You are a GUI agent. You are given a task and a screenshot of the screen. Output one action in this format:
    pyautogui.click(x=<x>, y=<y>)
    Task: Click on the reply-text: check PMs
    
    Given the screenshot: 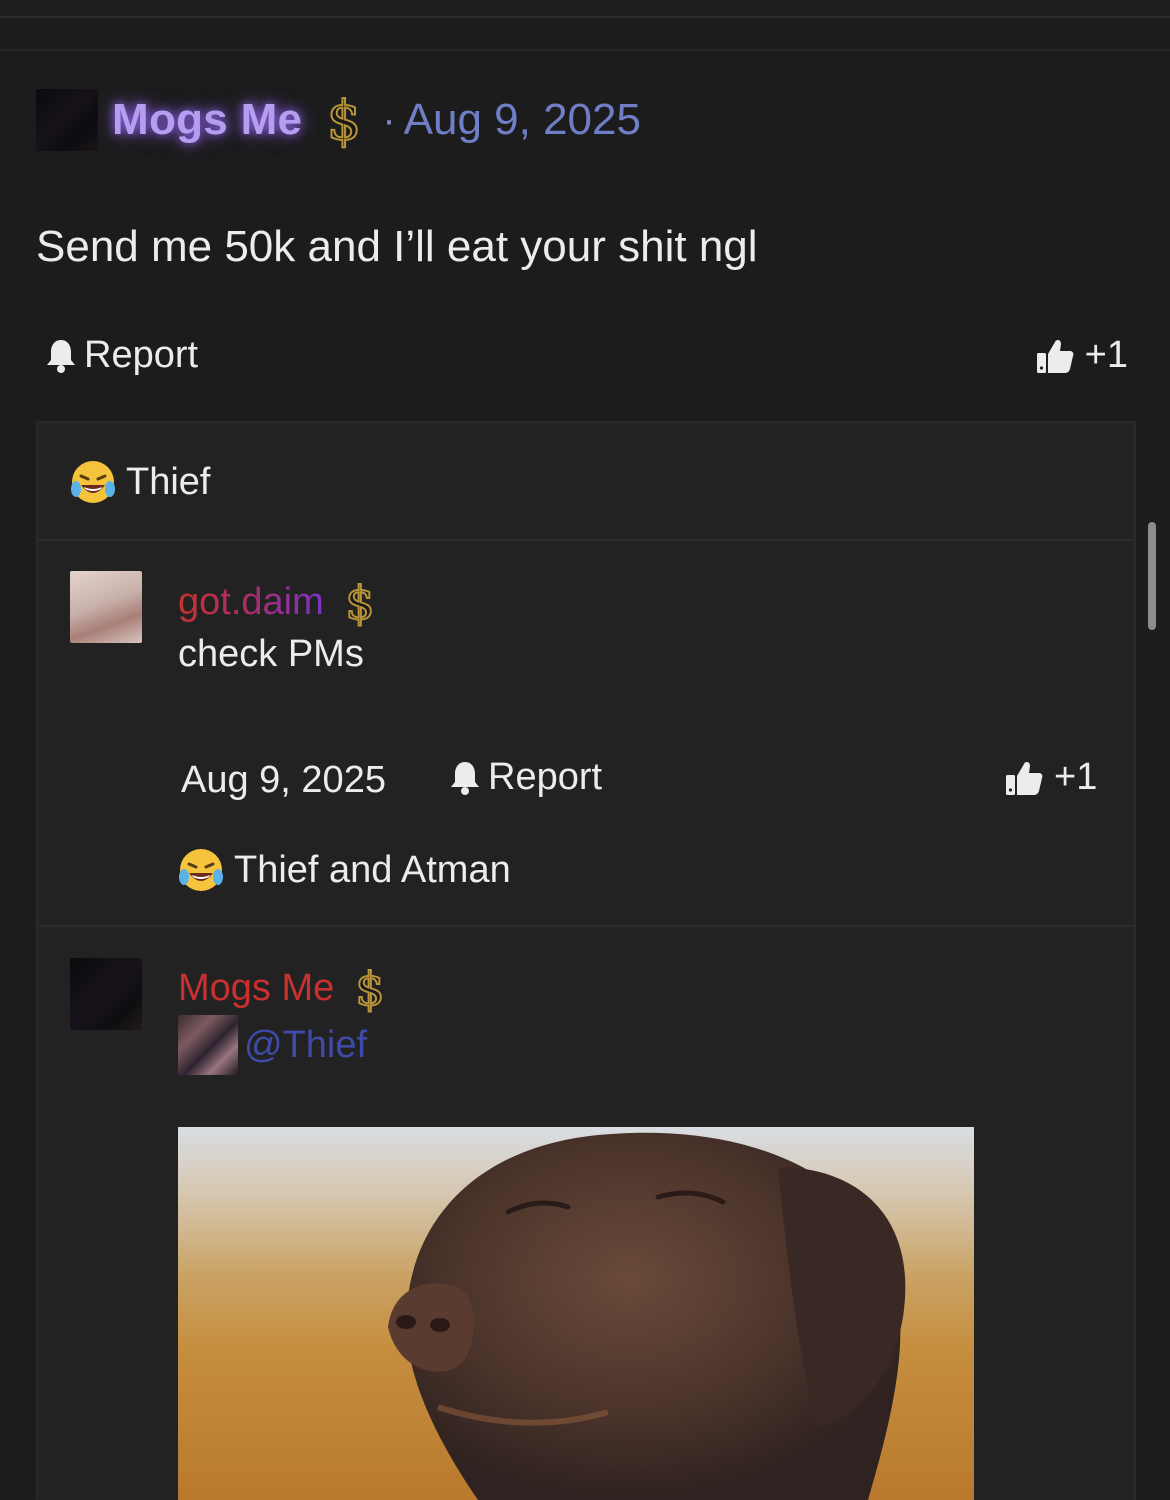 What is the action you would take?
    pyautogui.click(x=271, y=654)
    